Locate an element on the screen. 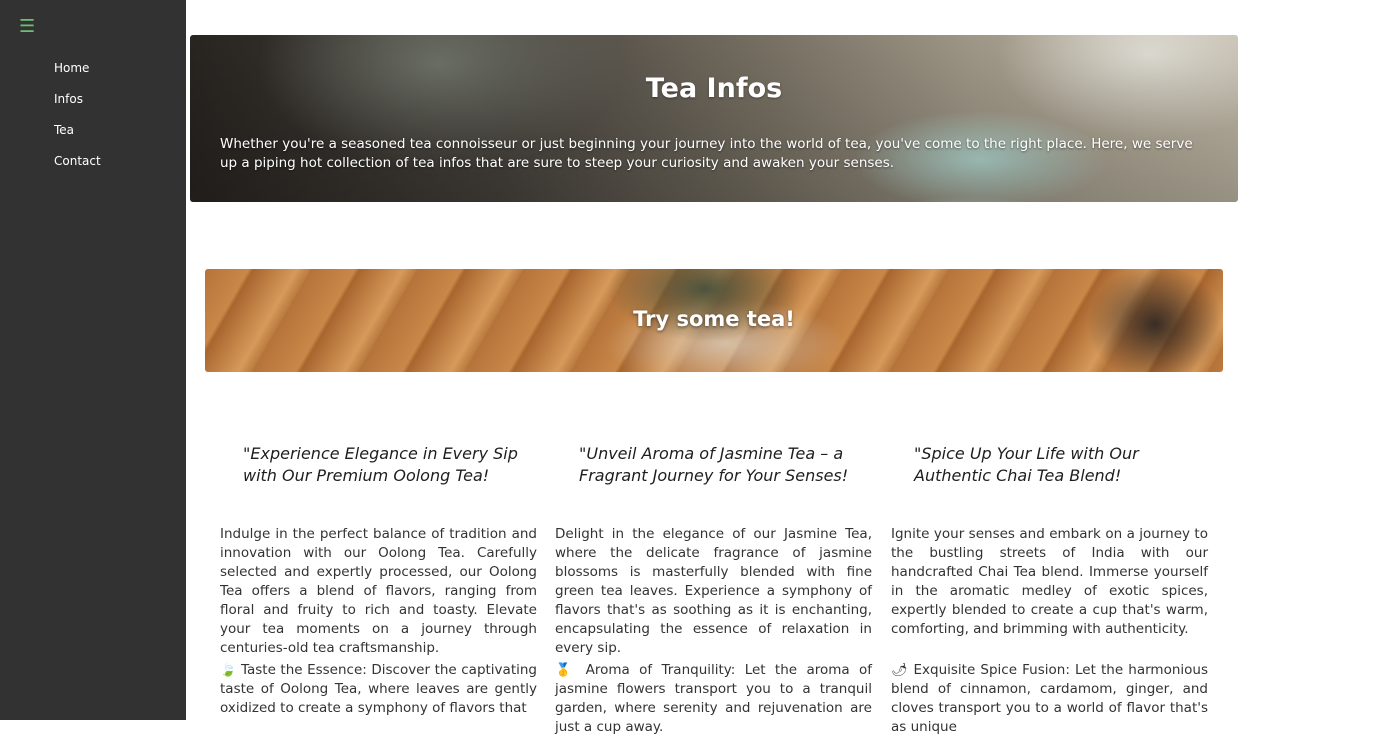 This screenshot has width=1400, height=737. medal-icon: 🥇 is located at coordinates (566, 670).